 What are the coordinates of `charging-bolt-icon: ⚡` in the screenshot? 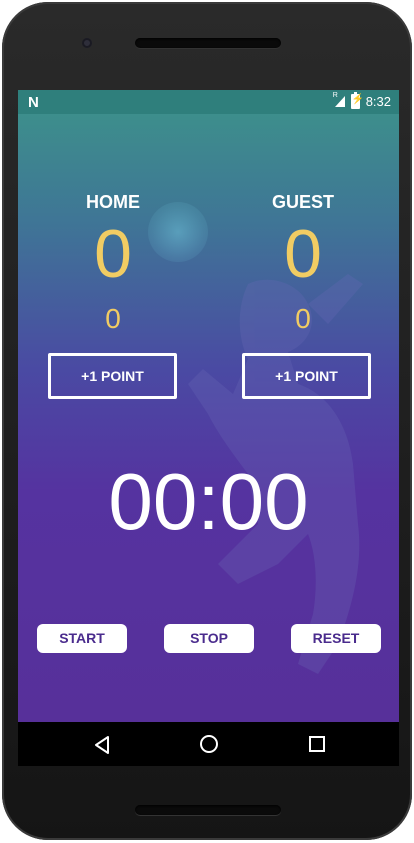 It's located at (358, 99).